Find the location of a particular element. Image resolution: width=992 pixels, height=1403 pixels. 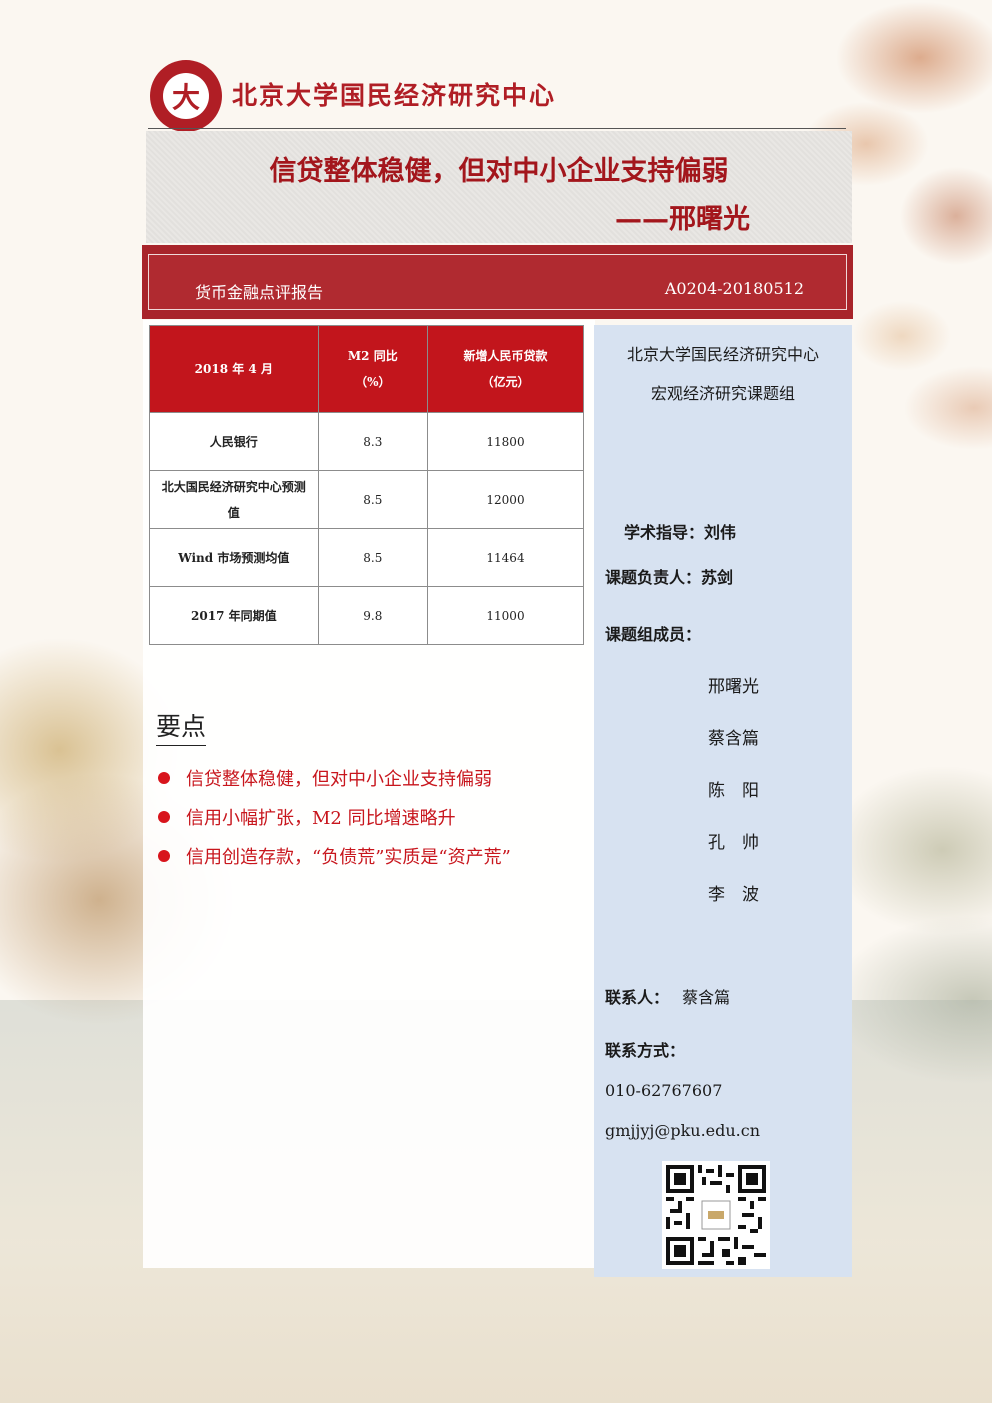

title-band: 信贷整体稳健，但对中小企业支持偏弱 ——邢曙光 is located at coordinates (499, 187).